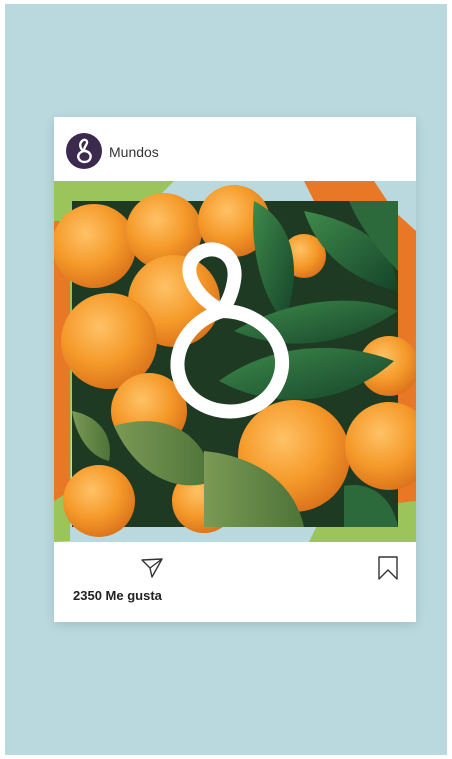 The image size is (452, 759). What do you see at coordinates (117, 595) in the screenshot?
I see `likes-count: 2350 Me gusta` at bounding box center [117, 595].